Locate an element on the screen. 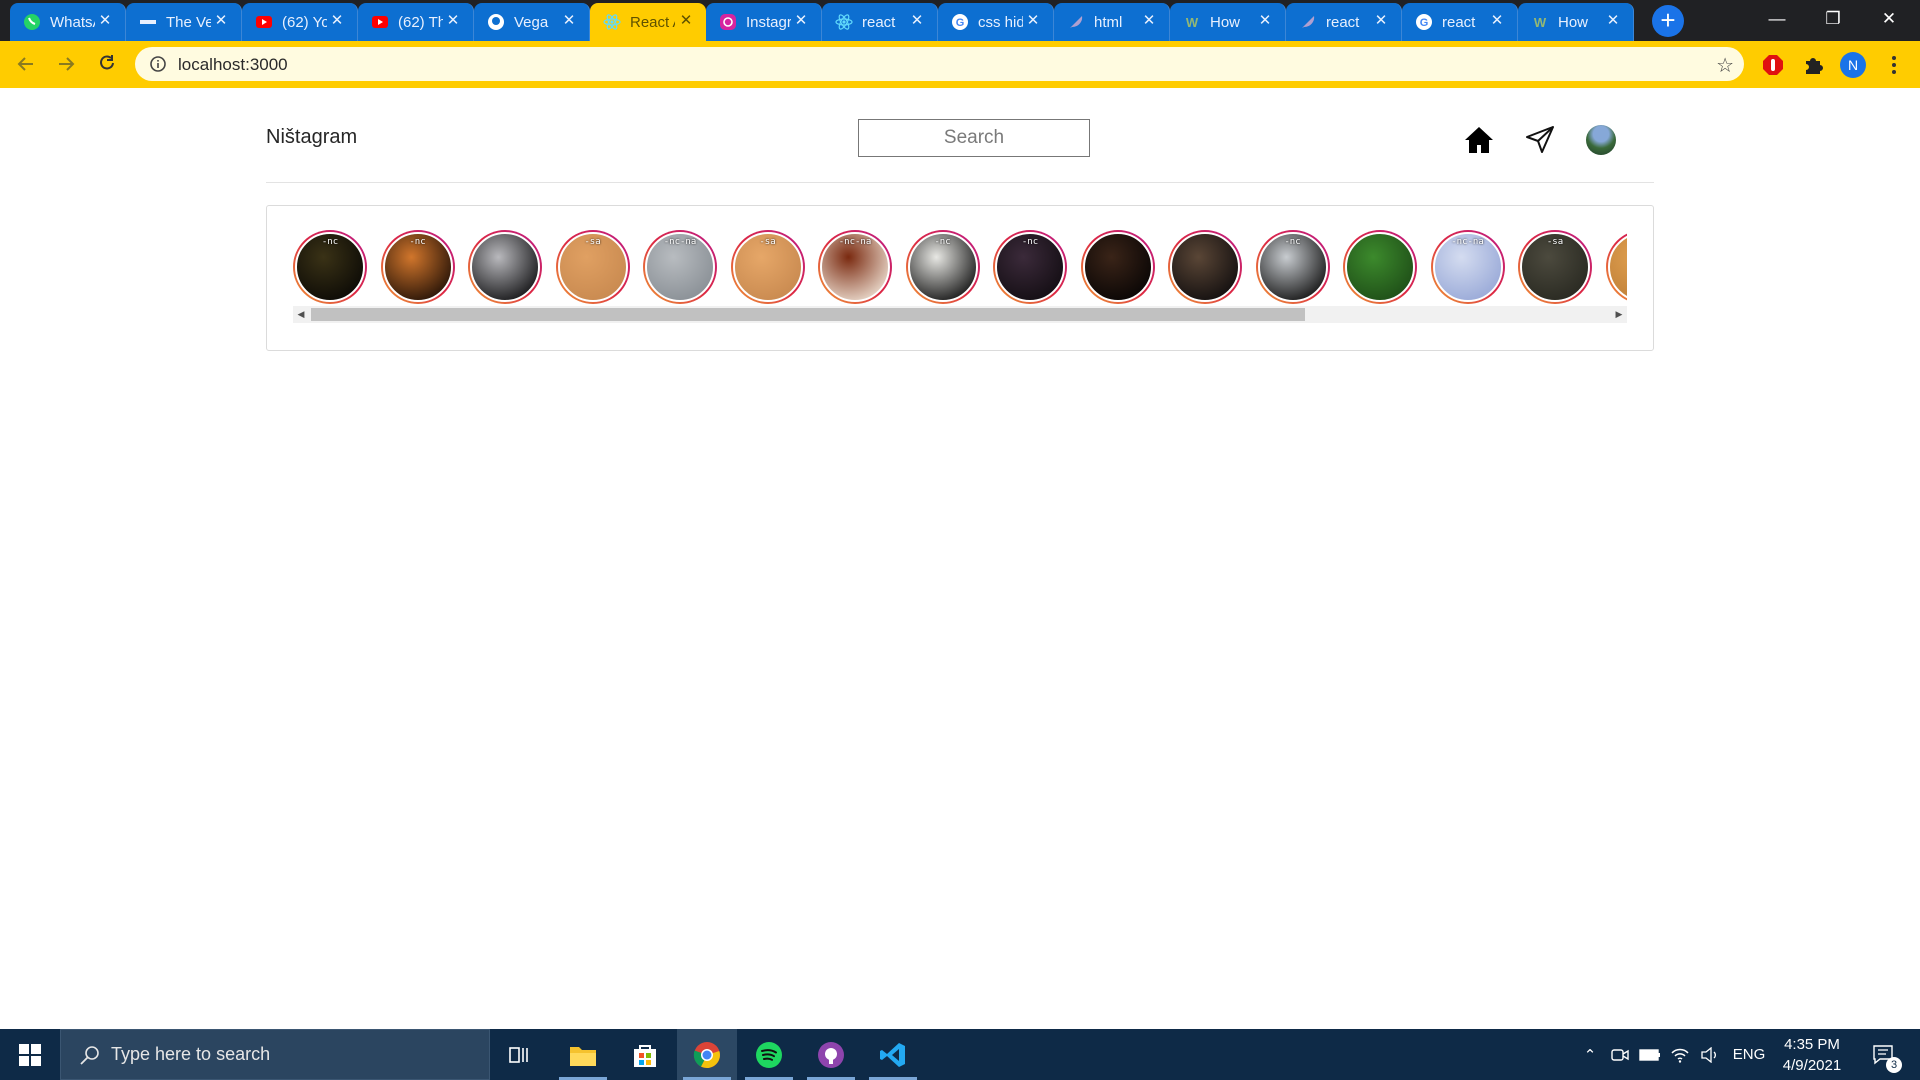 This screenshot has height=1080, width=1920. browser-tab: html ✕ is located at coordinates (1112, 22).